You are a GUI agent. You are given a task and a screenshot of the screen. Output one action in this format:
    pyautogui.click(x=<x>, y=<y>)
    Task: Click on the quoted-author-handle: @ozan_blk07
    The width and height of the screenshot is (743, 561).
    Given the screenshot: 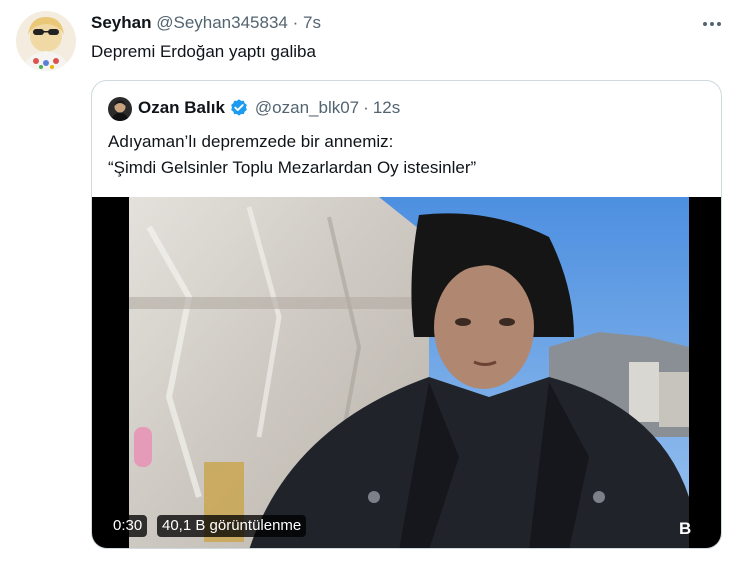 What is the action you would take?
    pyautogui.click(x=307, y=108)
    